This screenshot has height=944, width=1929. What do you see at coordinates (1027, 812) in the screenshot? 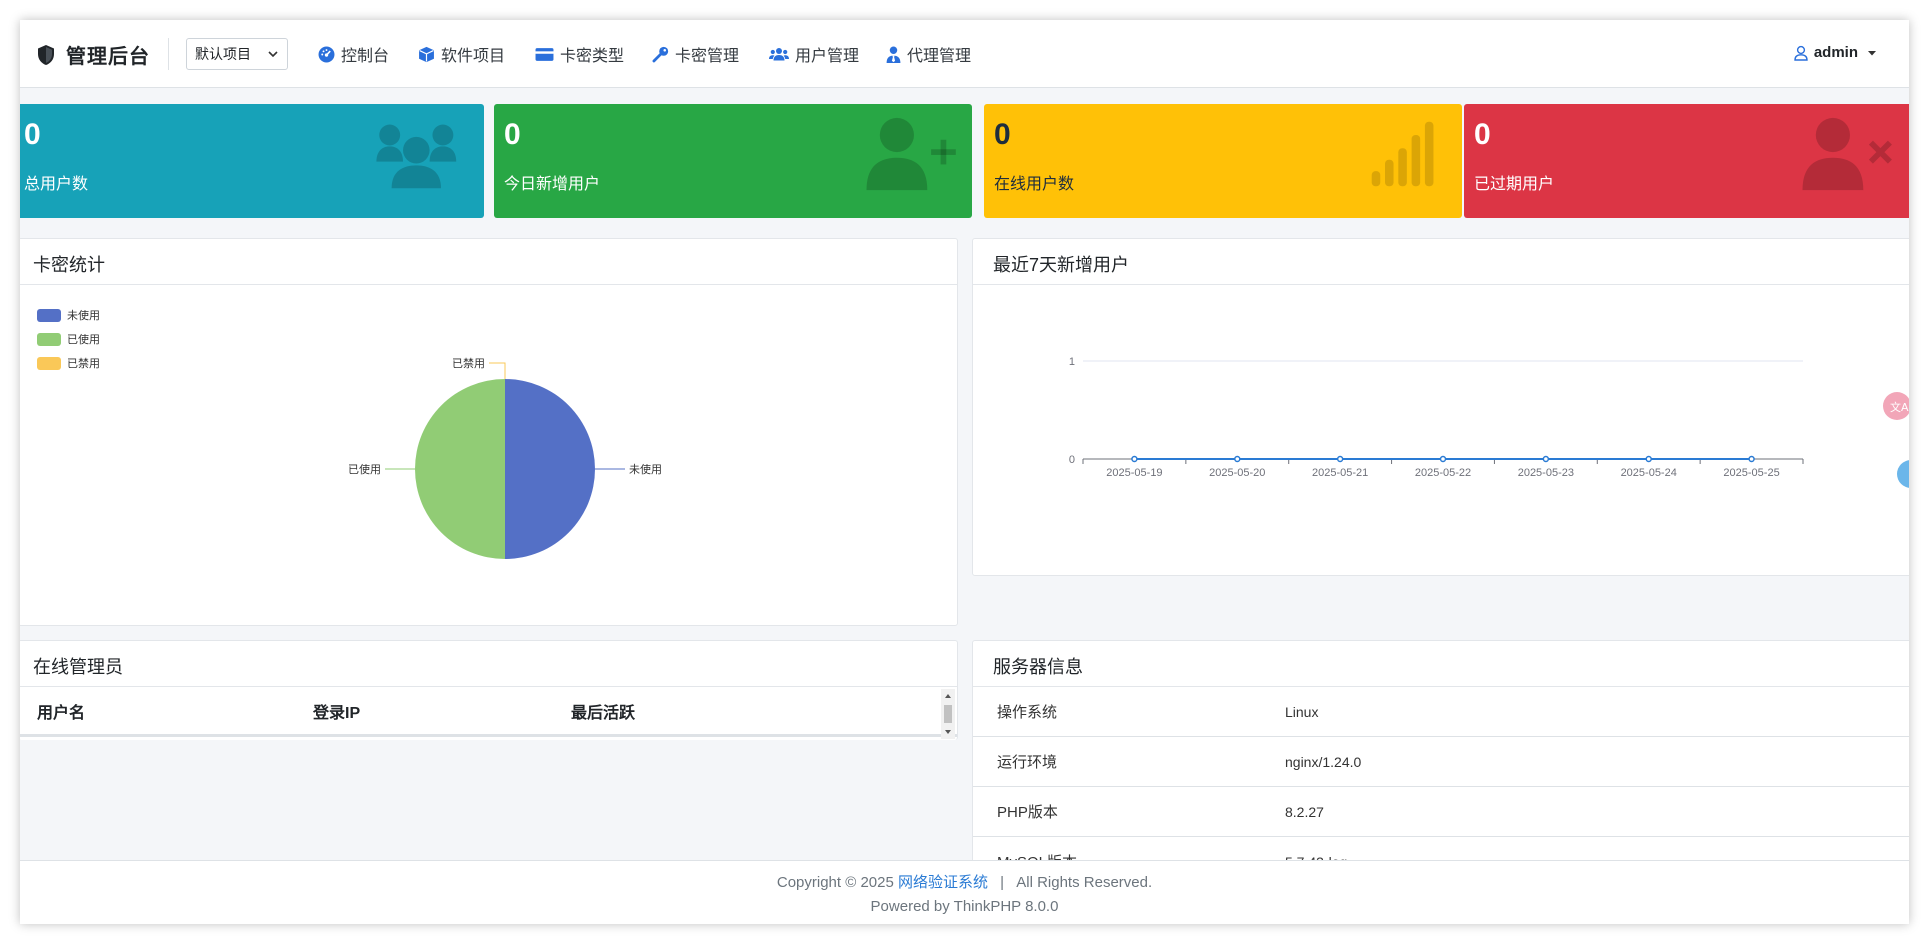
I see `server-info-key: PHP版本` at bounding box center [1027, 812].